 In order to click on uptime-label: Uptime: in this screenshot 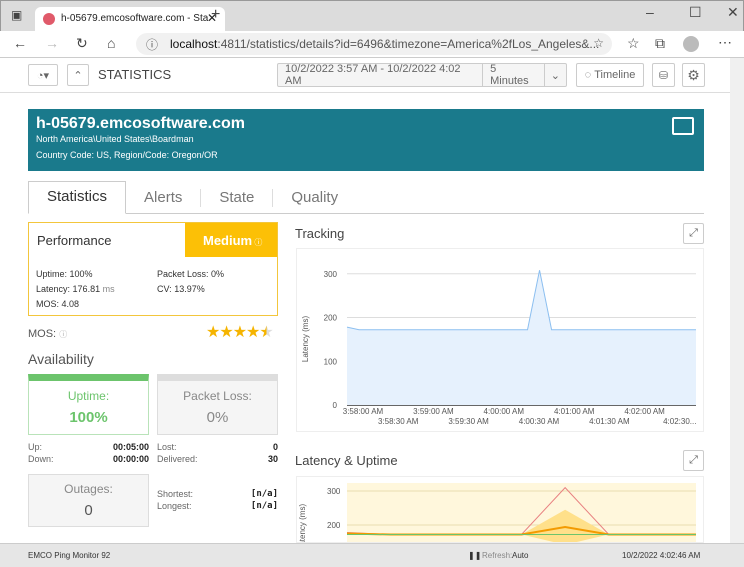, I will do `click(52, 274)`.